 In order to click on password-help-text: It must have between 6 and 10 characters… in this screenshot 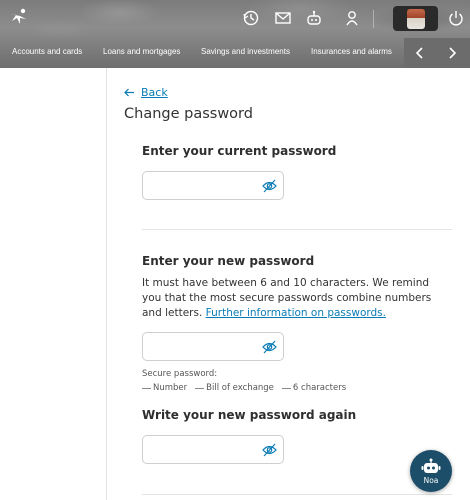, I will do `click(292, 298)`.